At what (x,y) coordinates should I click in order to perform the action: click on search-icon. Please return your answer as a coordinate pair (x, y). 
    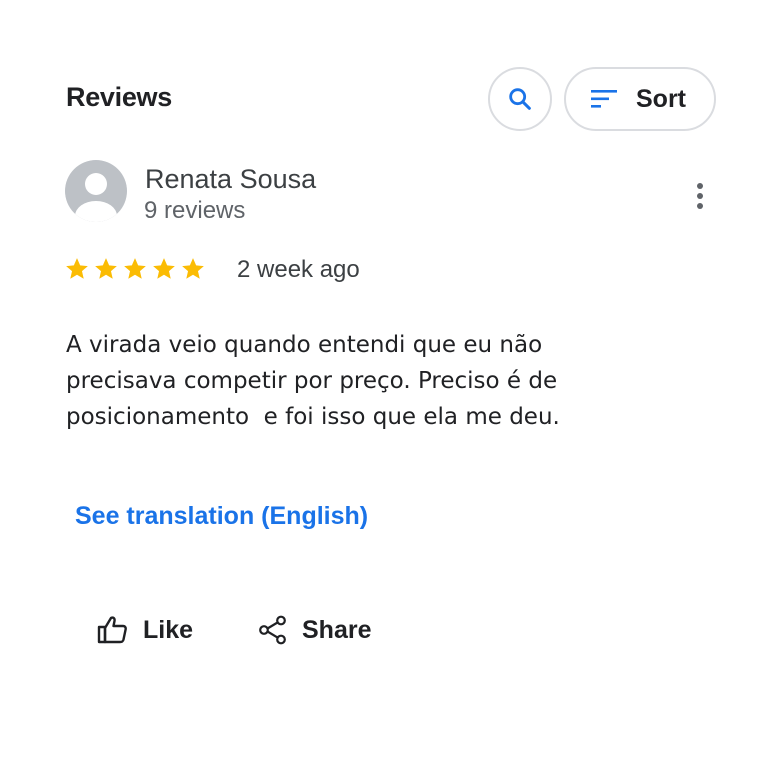
    Looking at the image, I should click on (520, 99).